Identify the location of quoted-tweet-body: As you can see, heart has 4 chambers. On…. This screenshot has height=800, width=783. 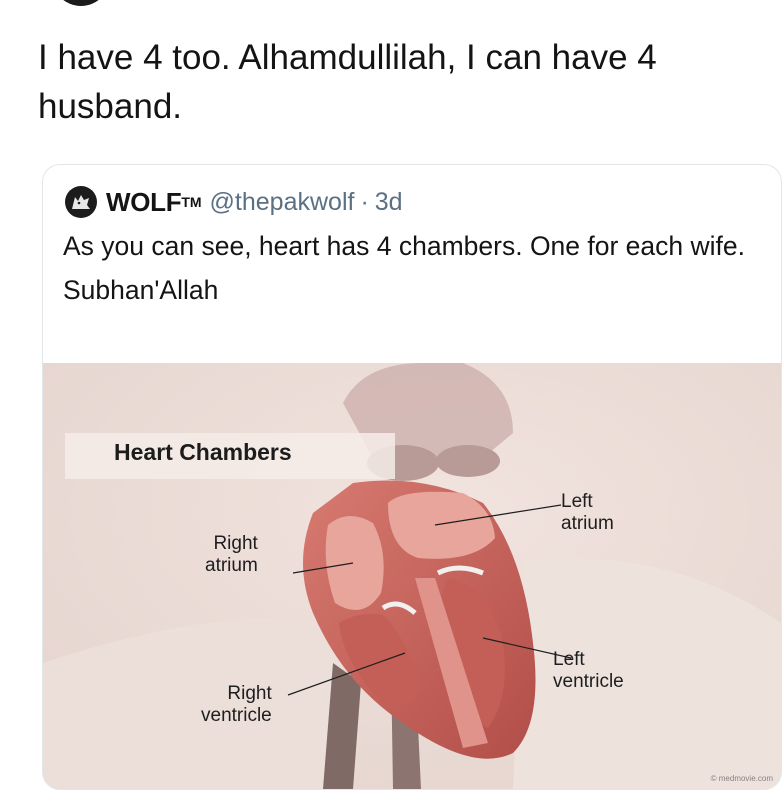
(413, 268).